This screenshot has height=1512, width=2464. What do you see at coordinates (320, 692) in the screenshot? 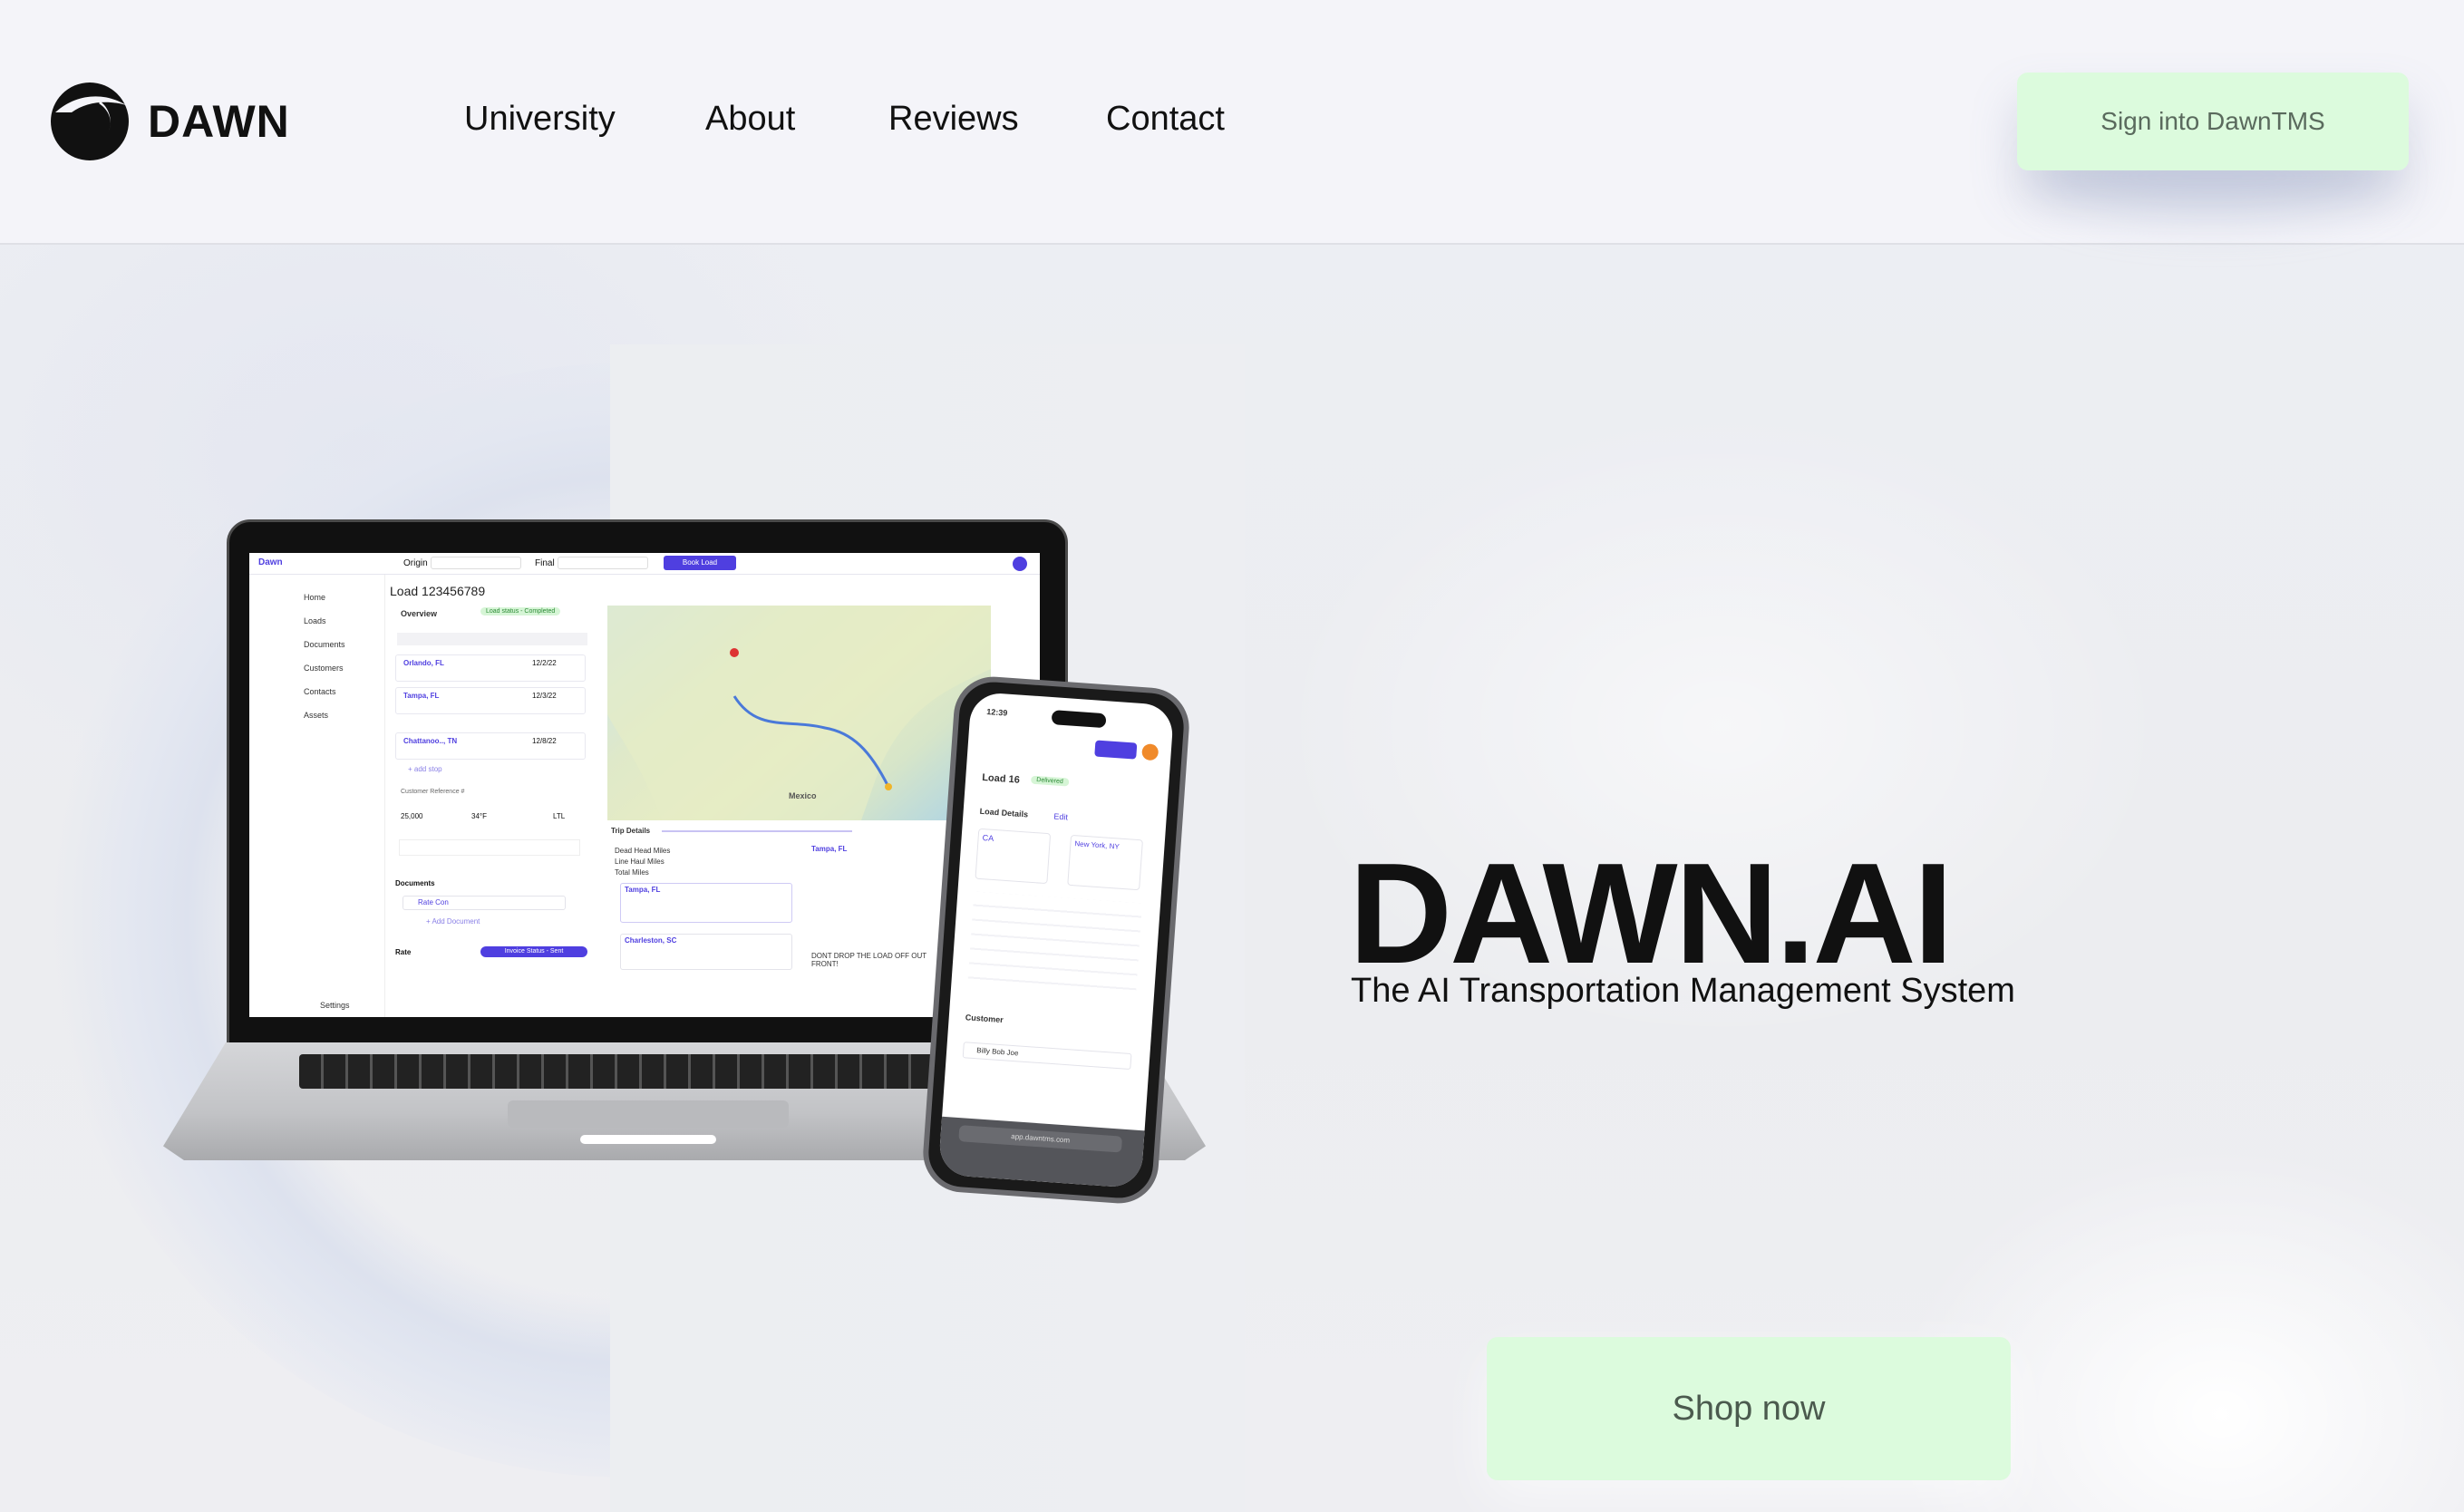
I see `sidebar-item-contacts: Contacts` at bounding box center [320, 692].